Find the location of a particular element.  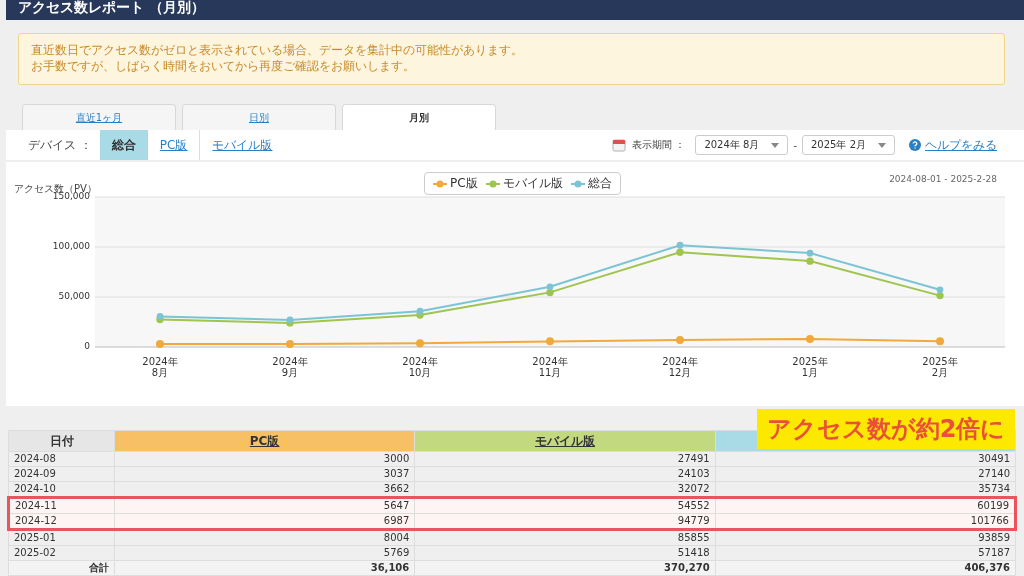

tab: 日別 is located at coordinates (259, 117).